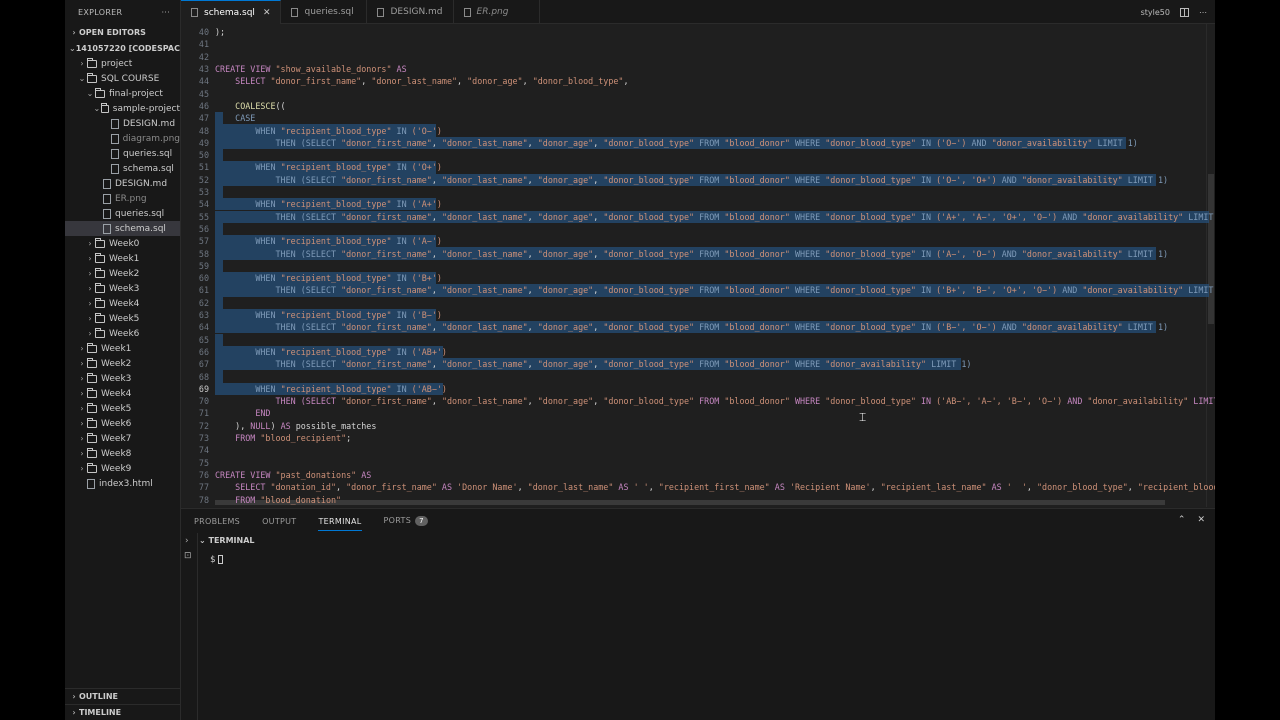 The height and width of the screenshot is (720, 1280). I want to click on panel-tab: TERMINAL, so click(340, 524).